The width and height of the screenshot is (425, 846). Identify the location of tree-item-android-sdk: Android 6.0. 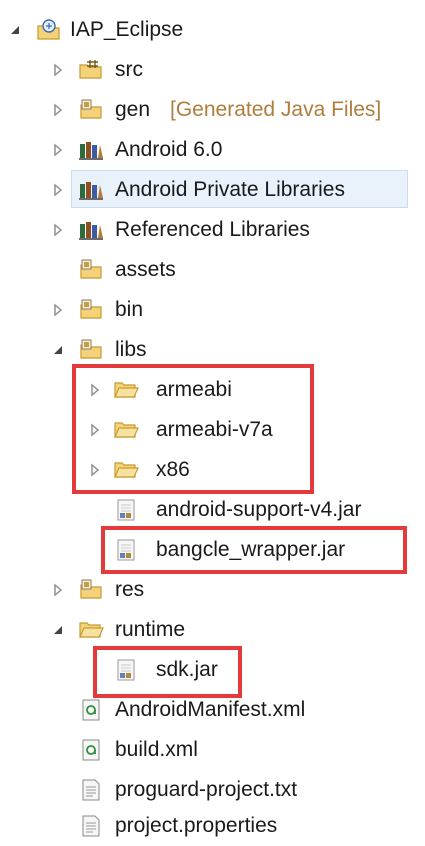
(212, 150).